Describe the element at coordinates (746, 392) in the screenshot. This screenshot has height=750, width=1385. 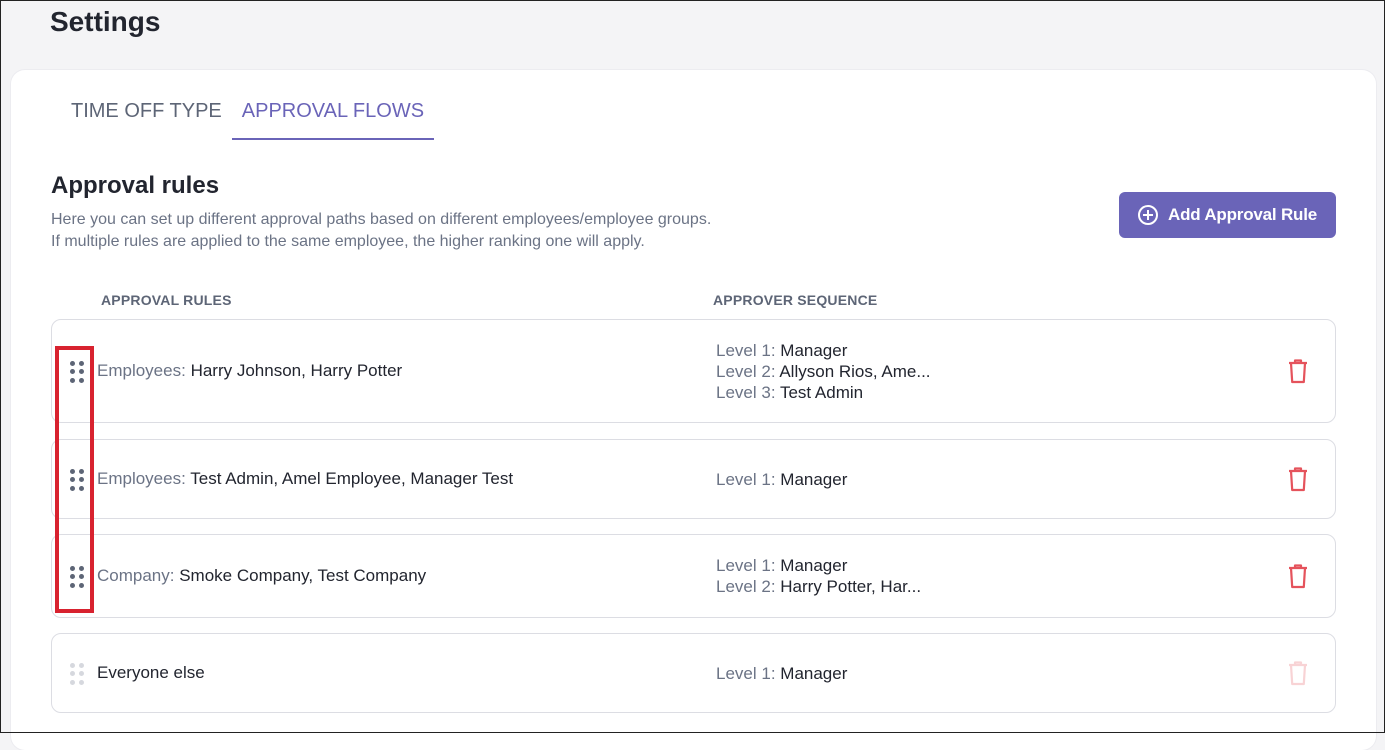
I see `level-key: Level 3:` at that location.